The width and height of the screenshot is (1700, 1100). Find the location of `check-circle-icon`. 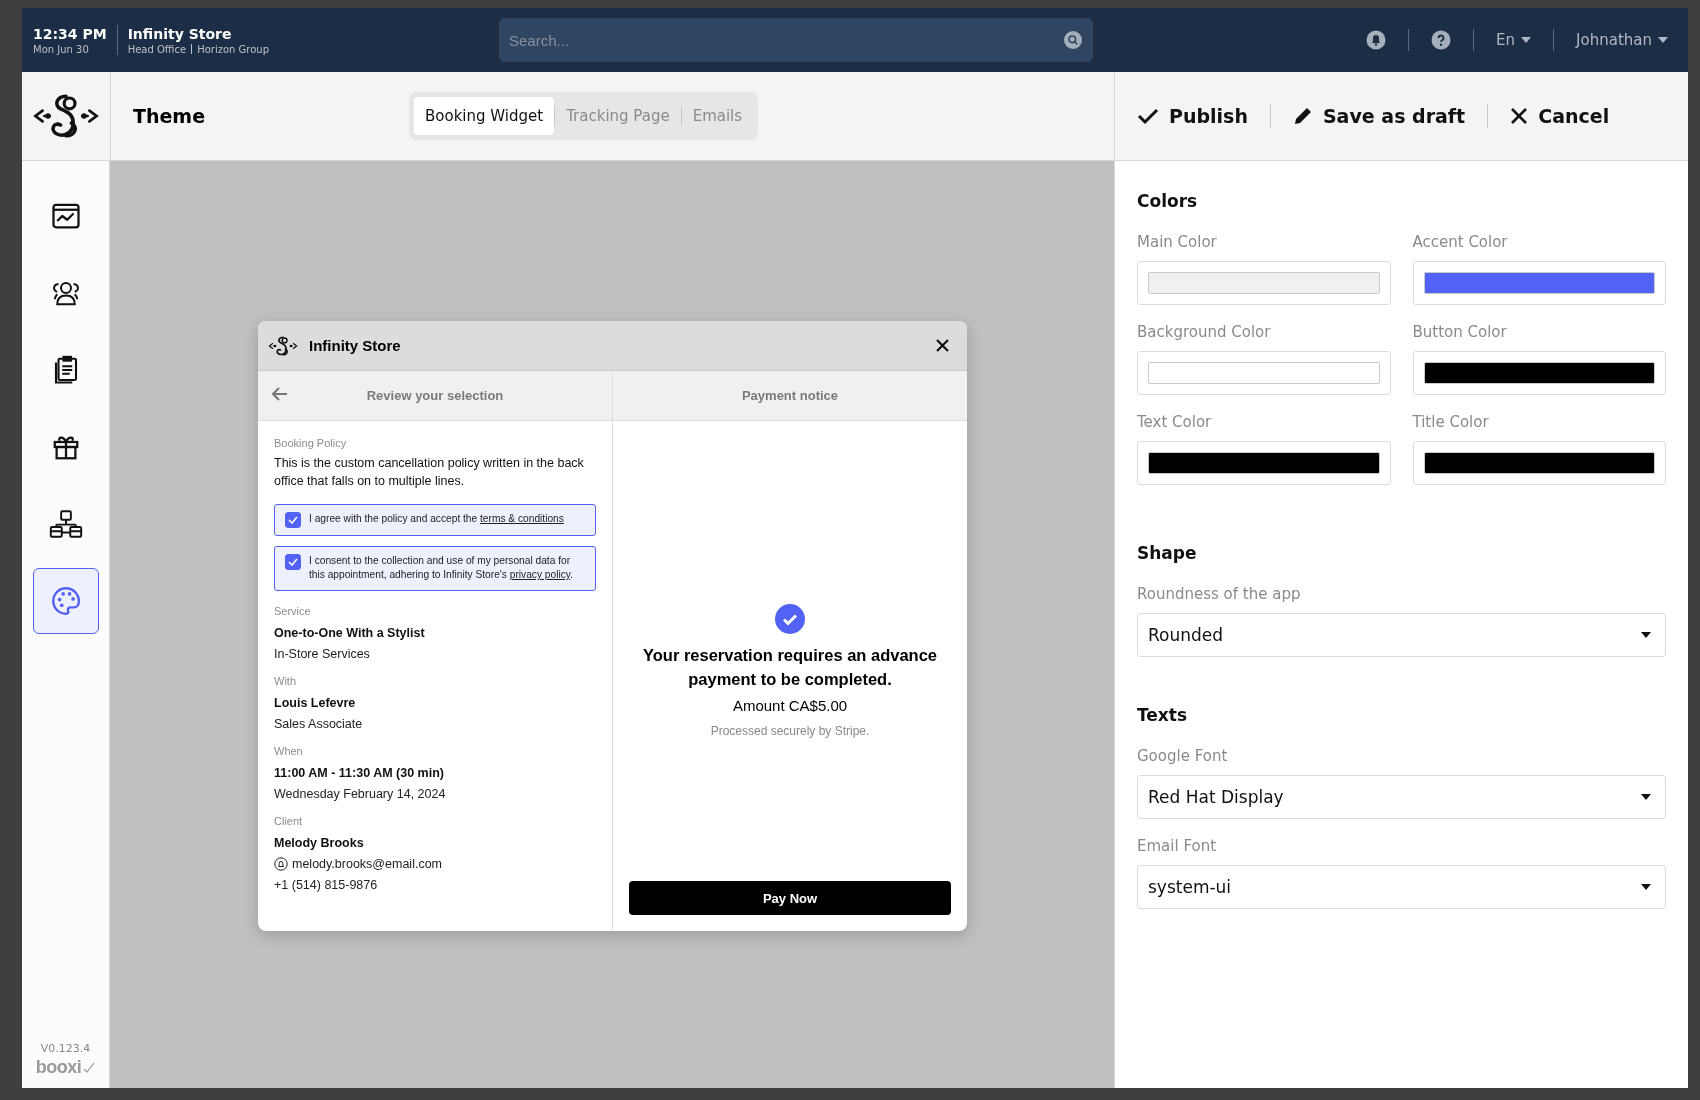

check-circle-icon is located at coordinates (790, 619).